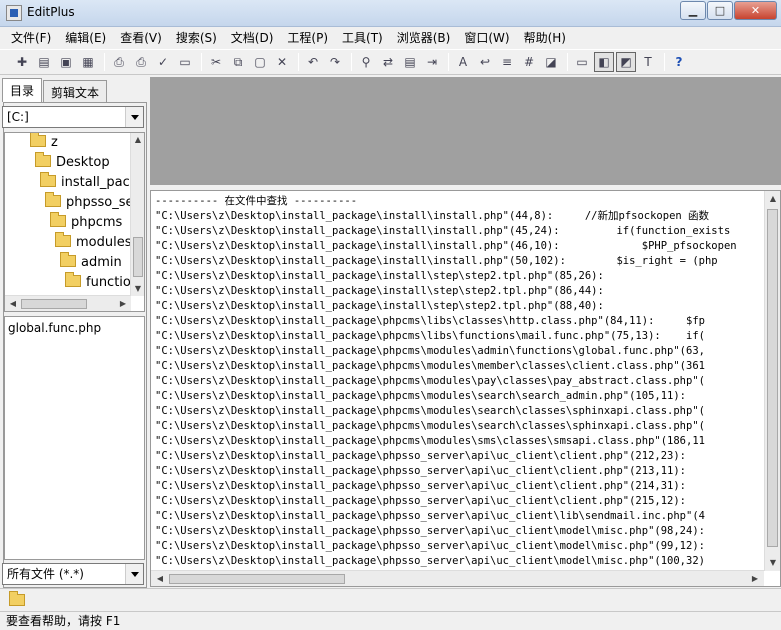 The height and width of the screenshot is (630, 781). I want to click on menu-document: 文档(D), so click(252, 38).